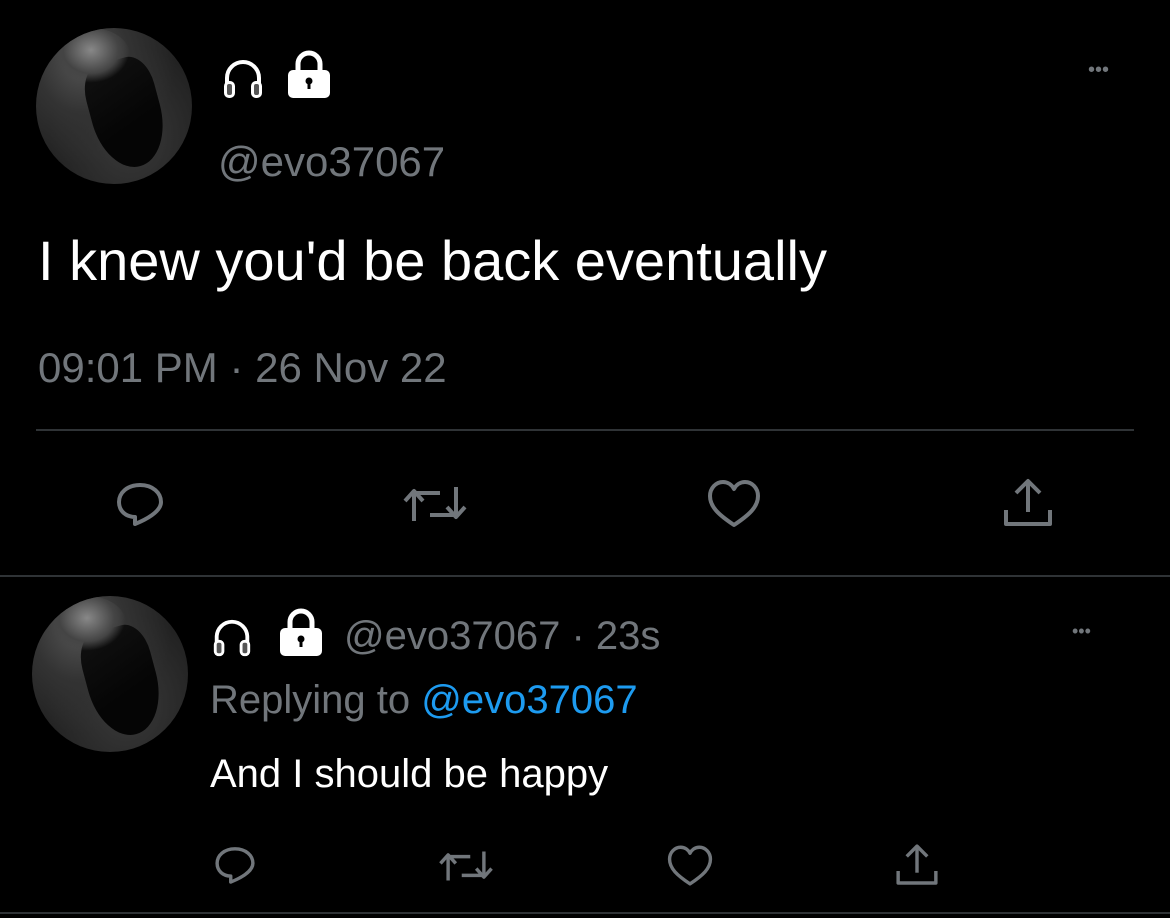 The width and height of the screenshot is (1170, 918). I want to click on replying-prefix: Replying to, so click(310, 700).